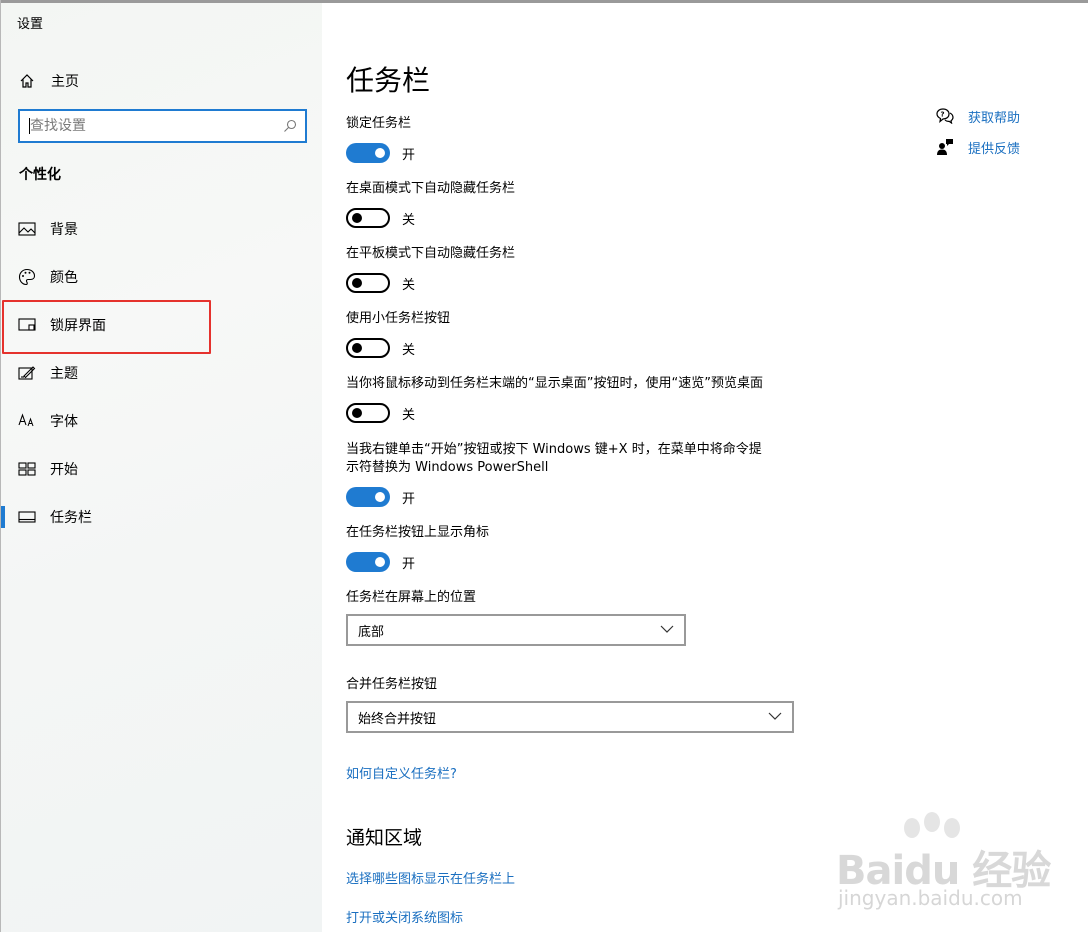  I want to click on feedback-label: 提供反馈, so click(994, 149).